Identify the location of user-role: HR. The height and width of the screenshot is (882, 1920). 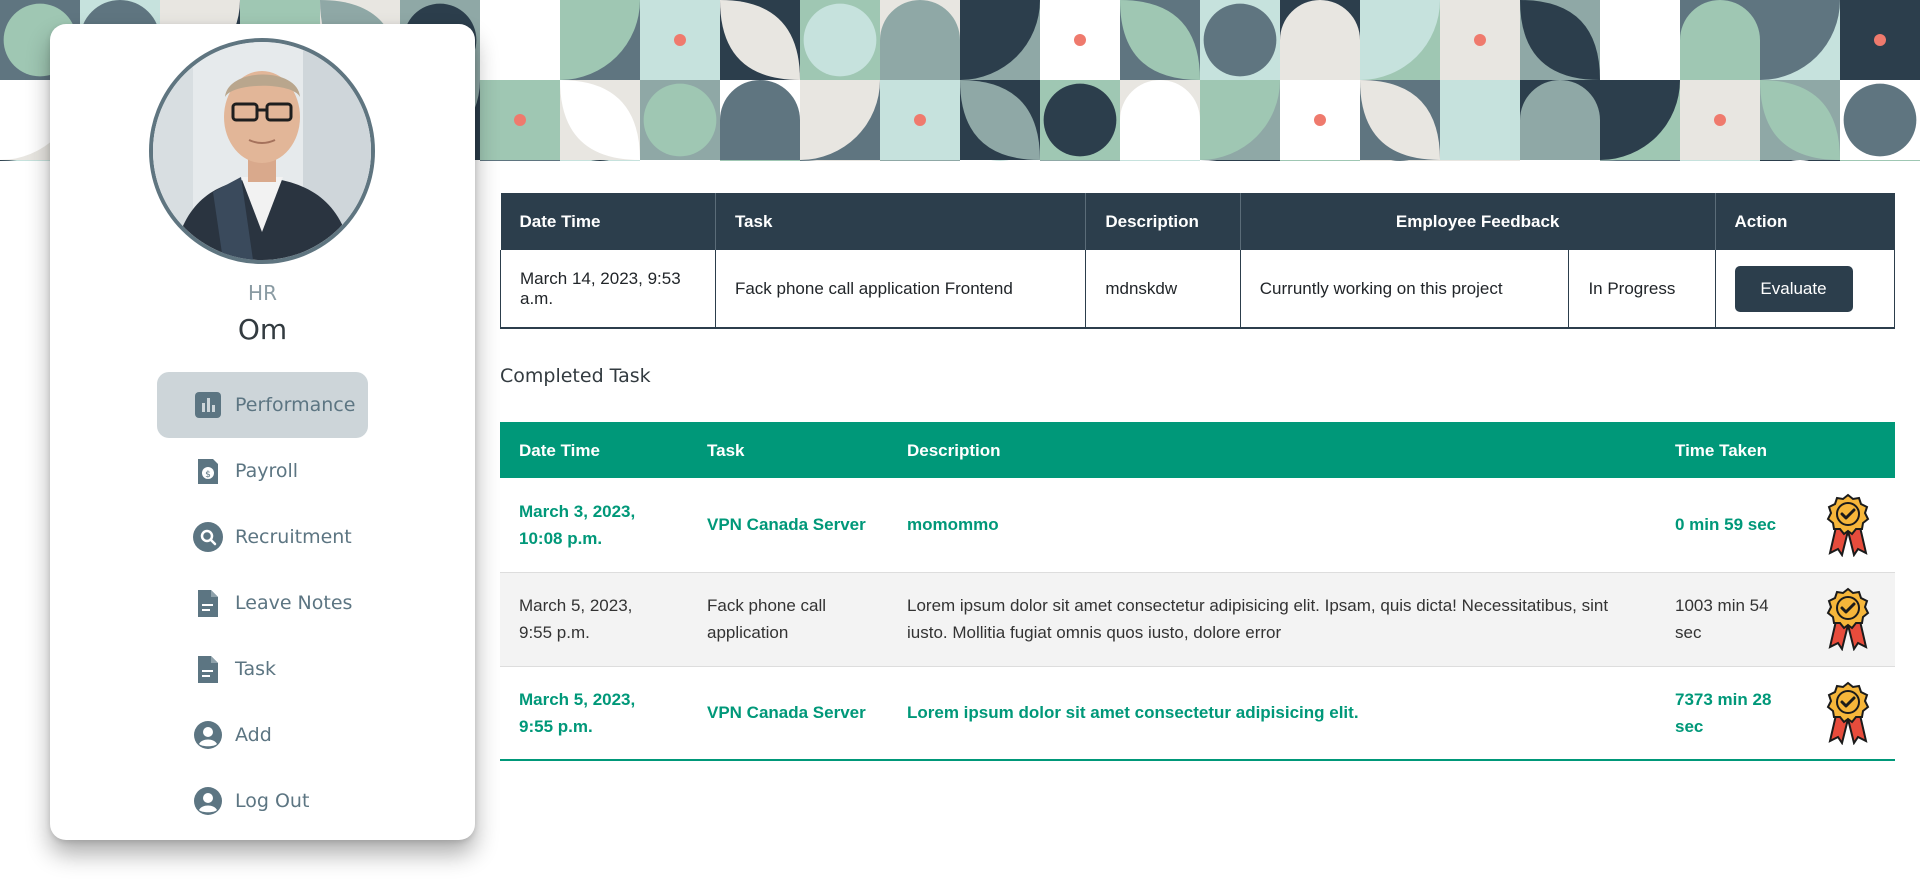
(262, 293).